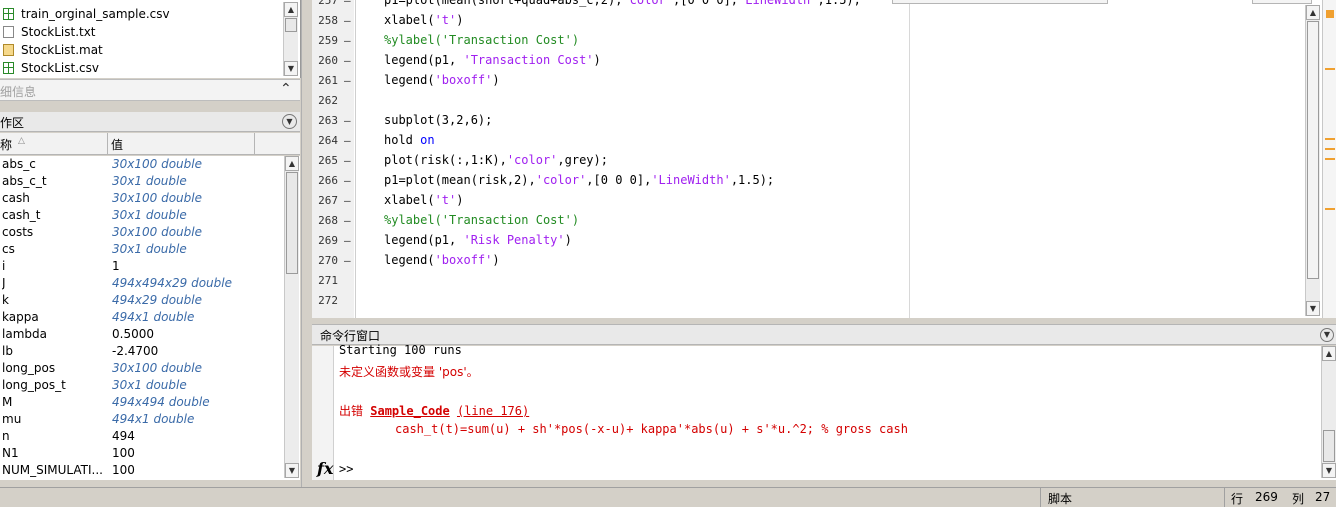  Describe the element at coordinates (142, 402) in the screenshot. I see `workspace-variable-row: M 494x494 double` at that location.